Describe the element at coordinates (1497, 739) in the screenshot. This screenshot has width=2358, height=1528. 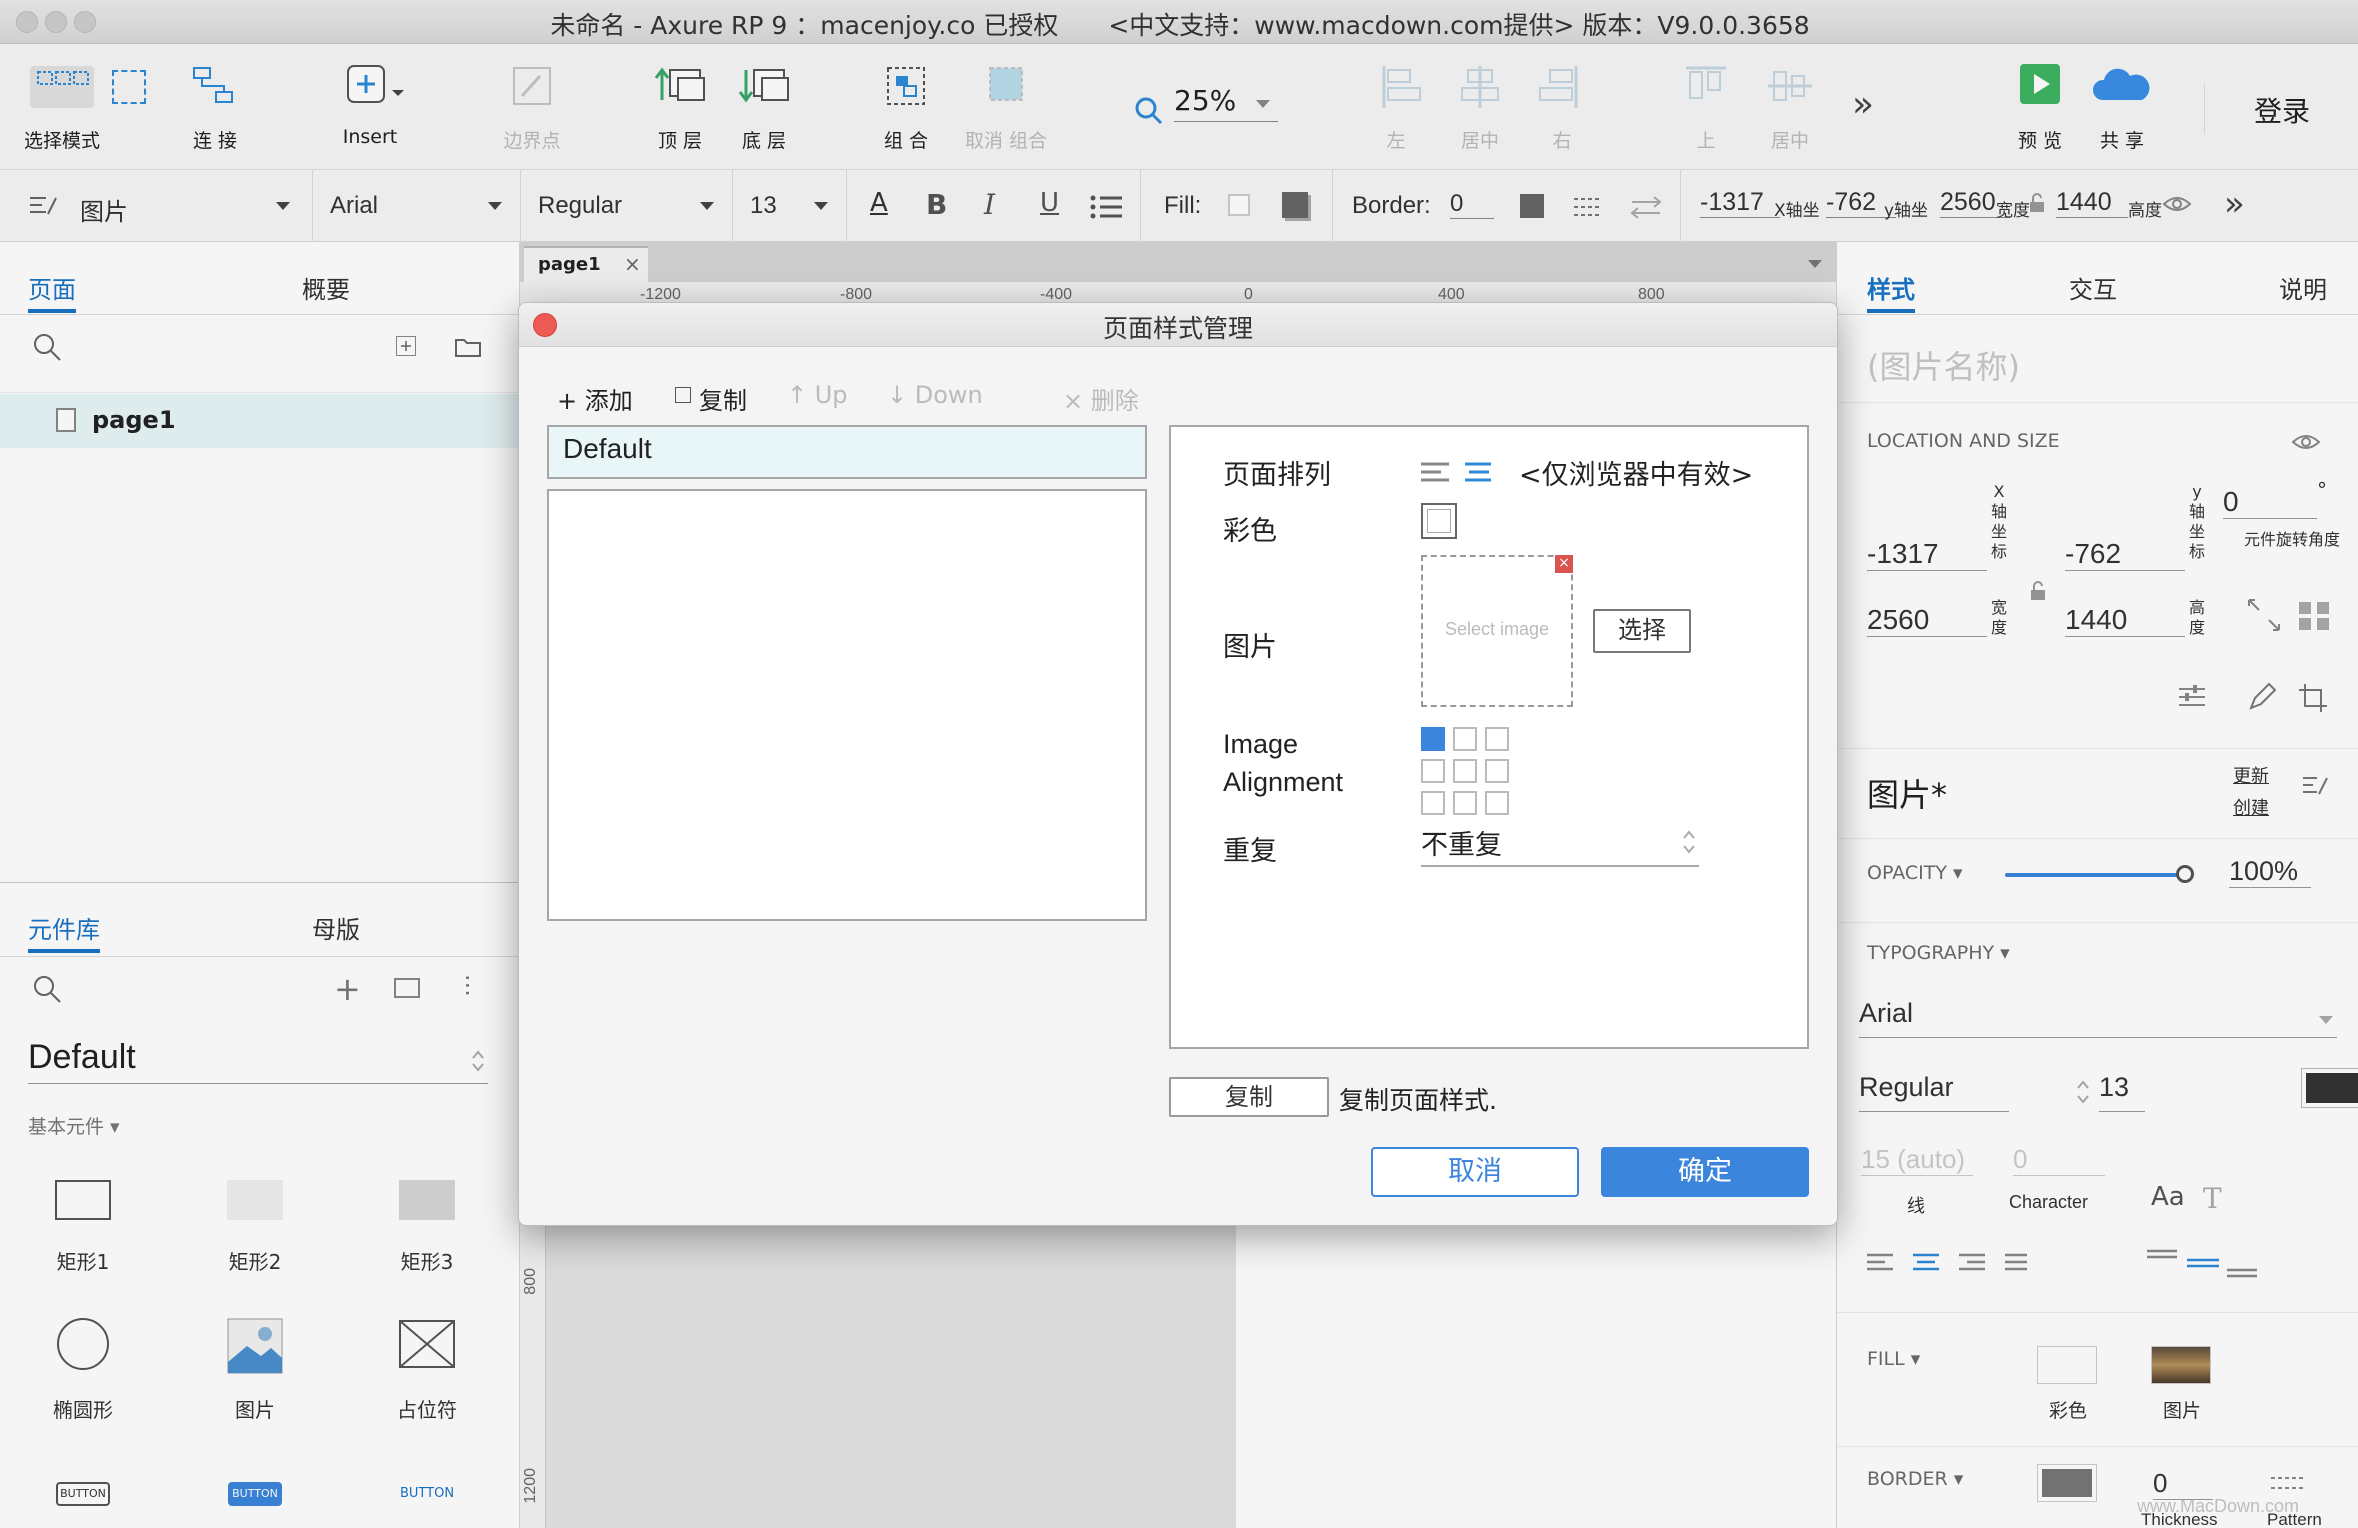
I see `align-top-right-cell` at that location.